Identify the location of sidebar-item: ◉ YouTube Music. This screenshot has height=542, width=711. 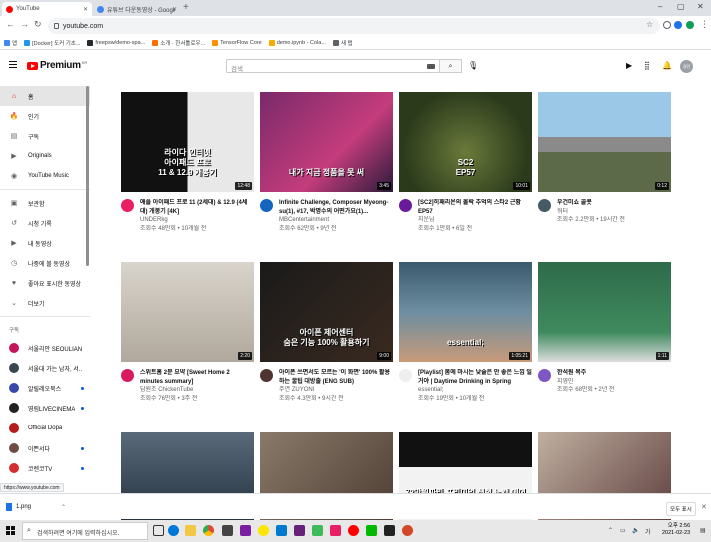
(45, 176).